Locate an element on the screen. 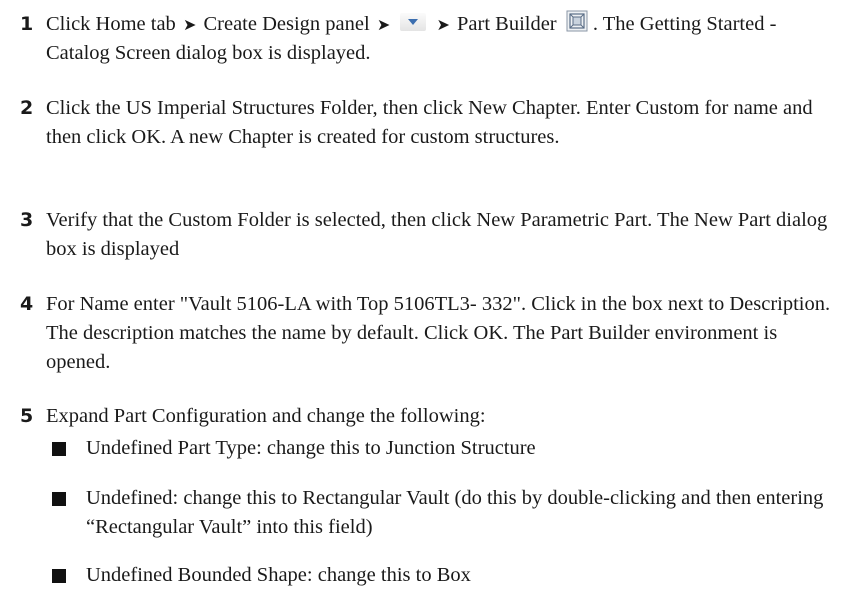  step-number: 5 is located at coordinates (27, 416).